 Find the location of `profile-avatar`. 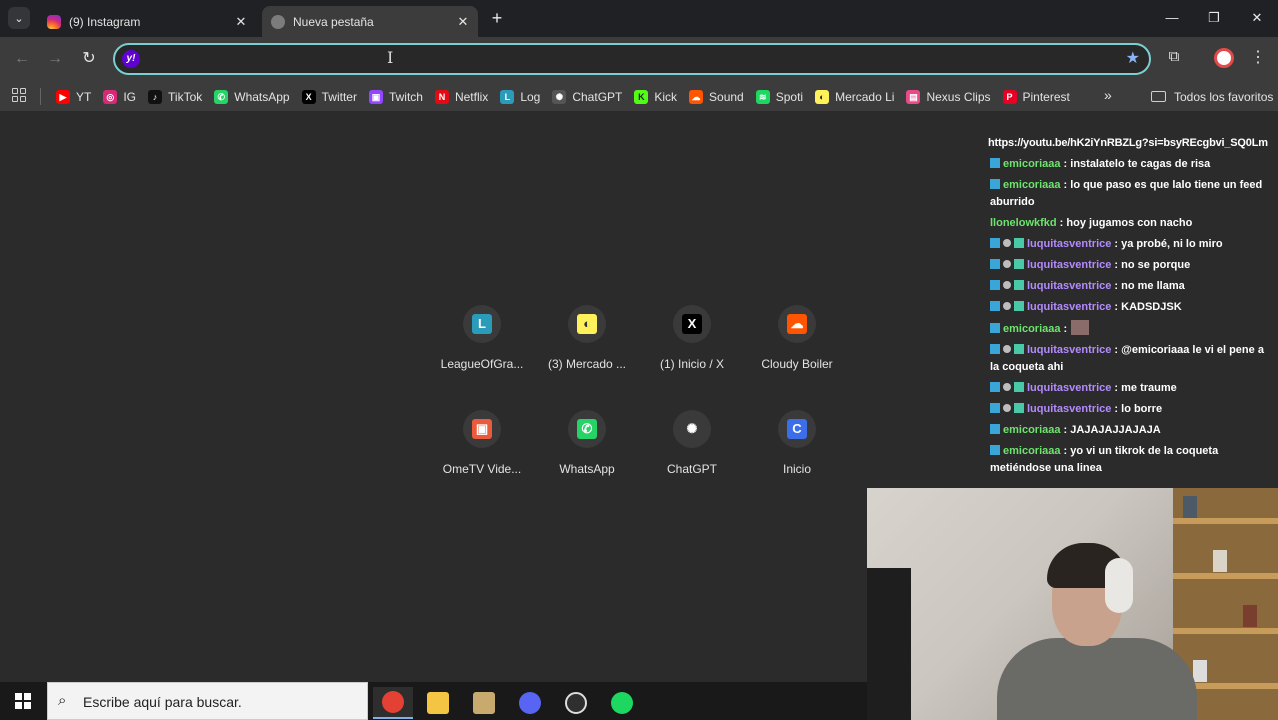

profile-avatar is located at coordinates (1224, 58).